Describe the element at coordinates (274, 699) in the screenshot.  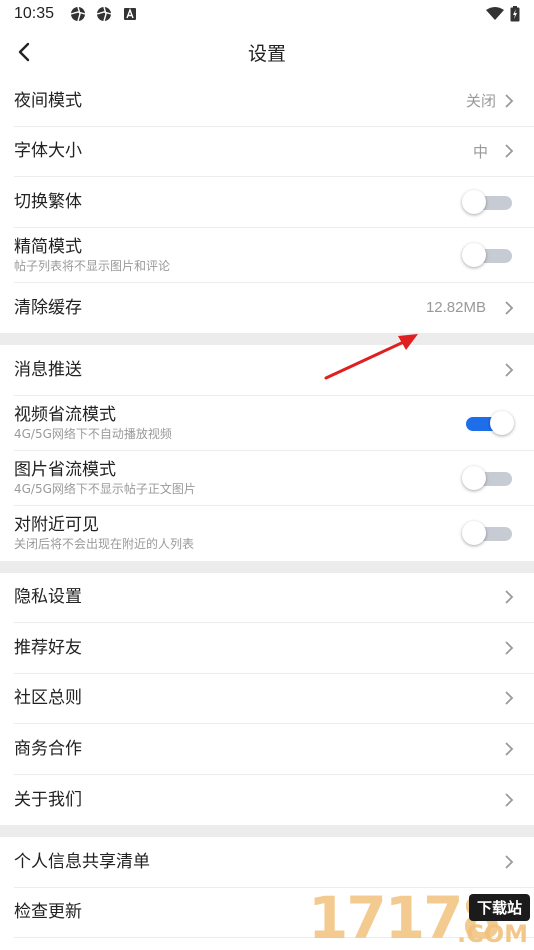
I see `setting-community-rules: 社区总则` at that location.